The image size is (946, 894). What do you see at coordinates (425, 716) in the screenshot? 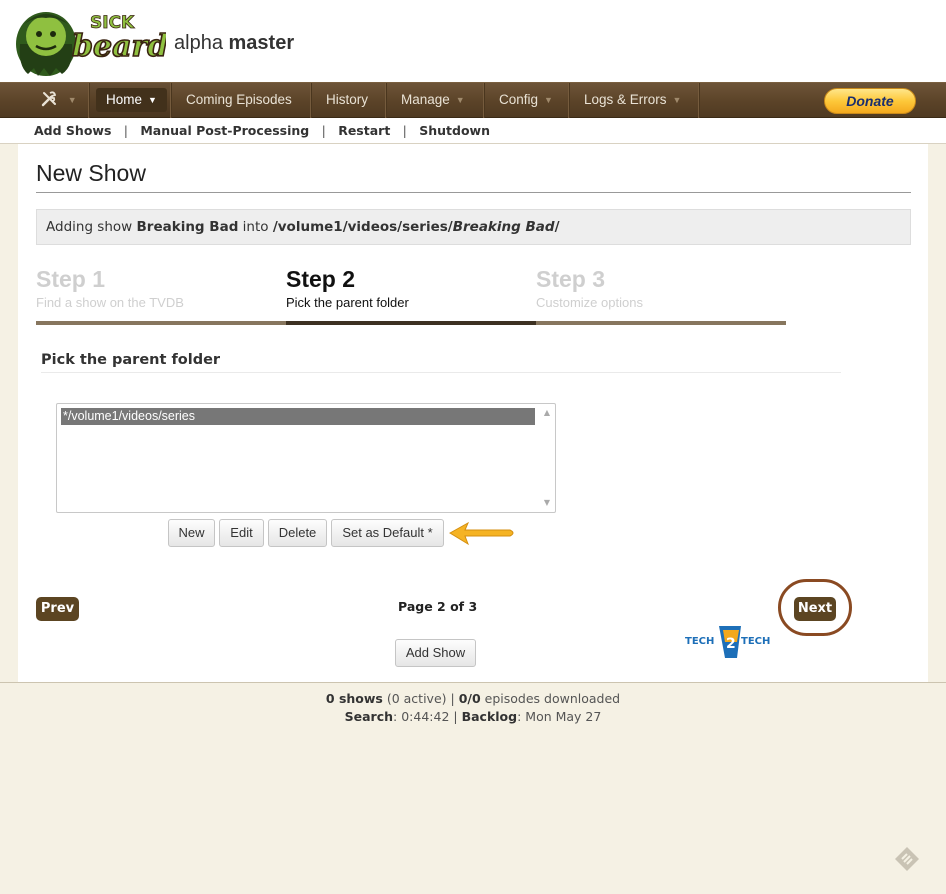
I see `footer-search-time: 0:44:42` at bounding box center [425, 716].